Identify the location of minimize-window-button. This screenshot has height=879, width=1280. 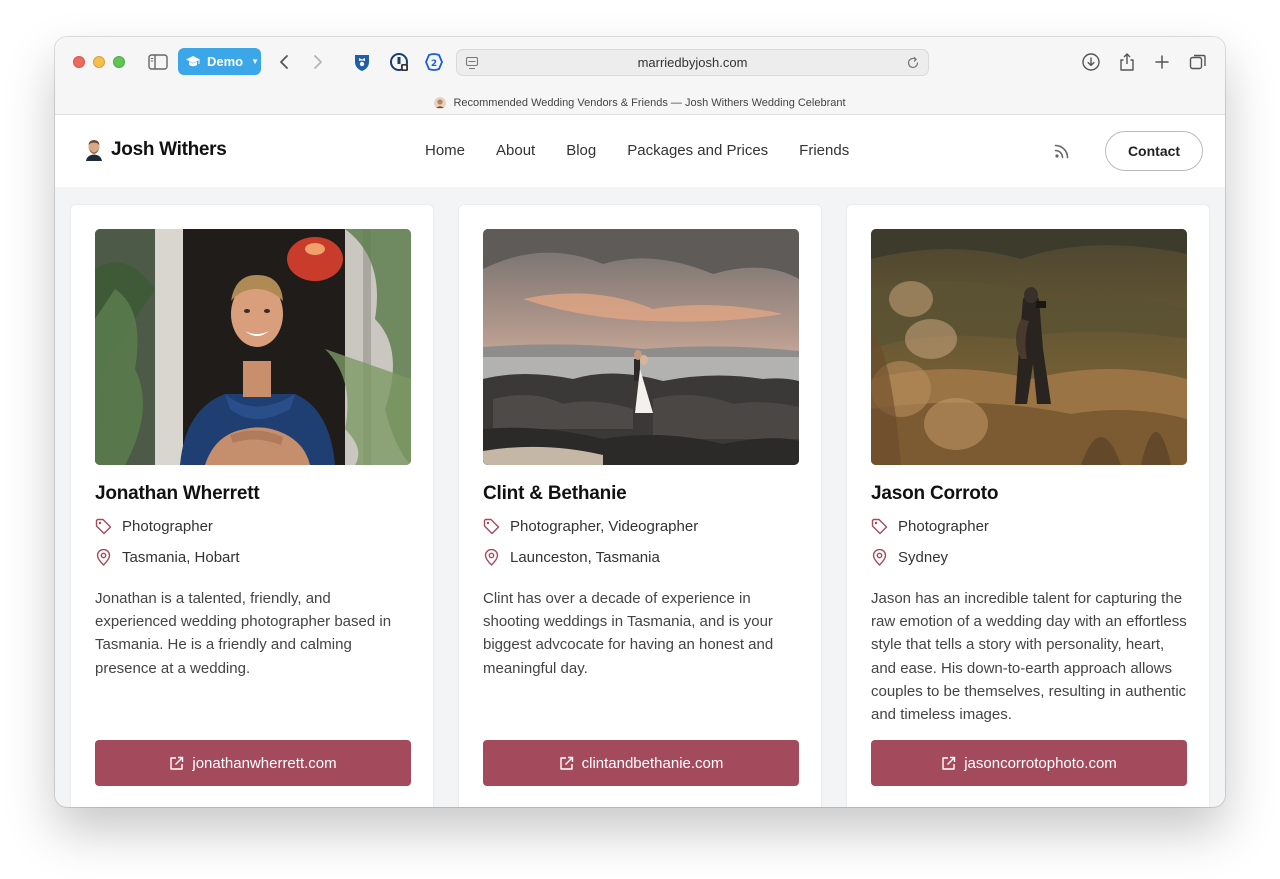
(99, 62).